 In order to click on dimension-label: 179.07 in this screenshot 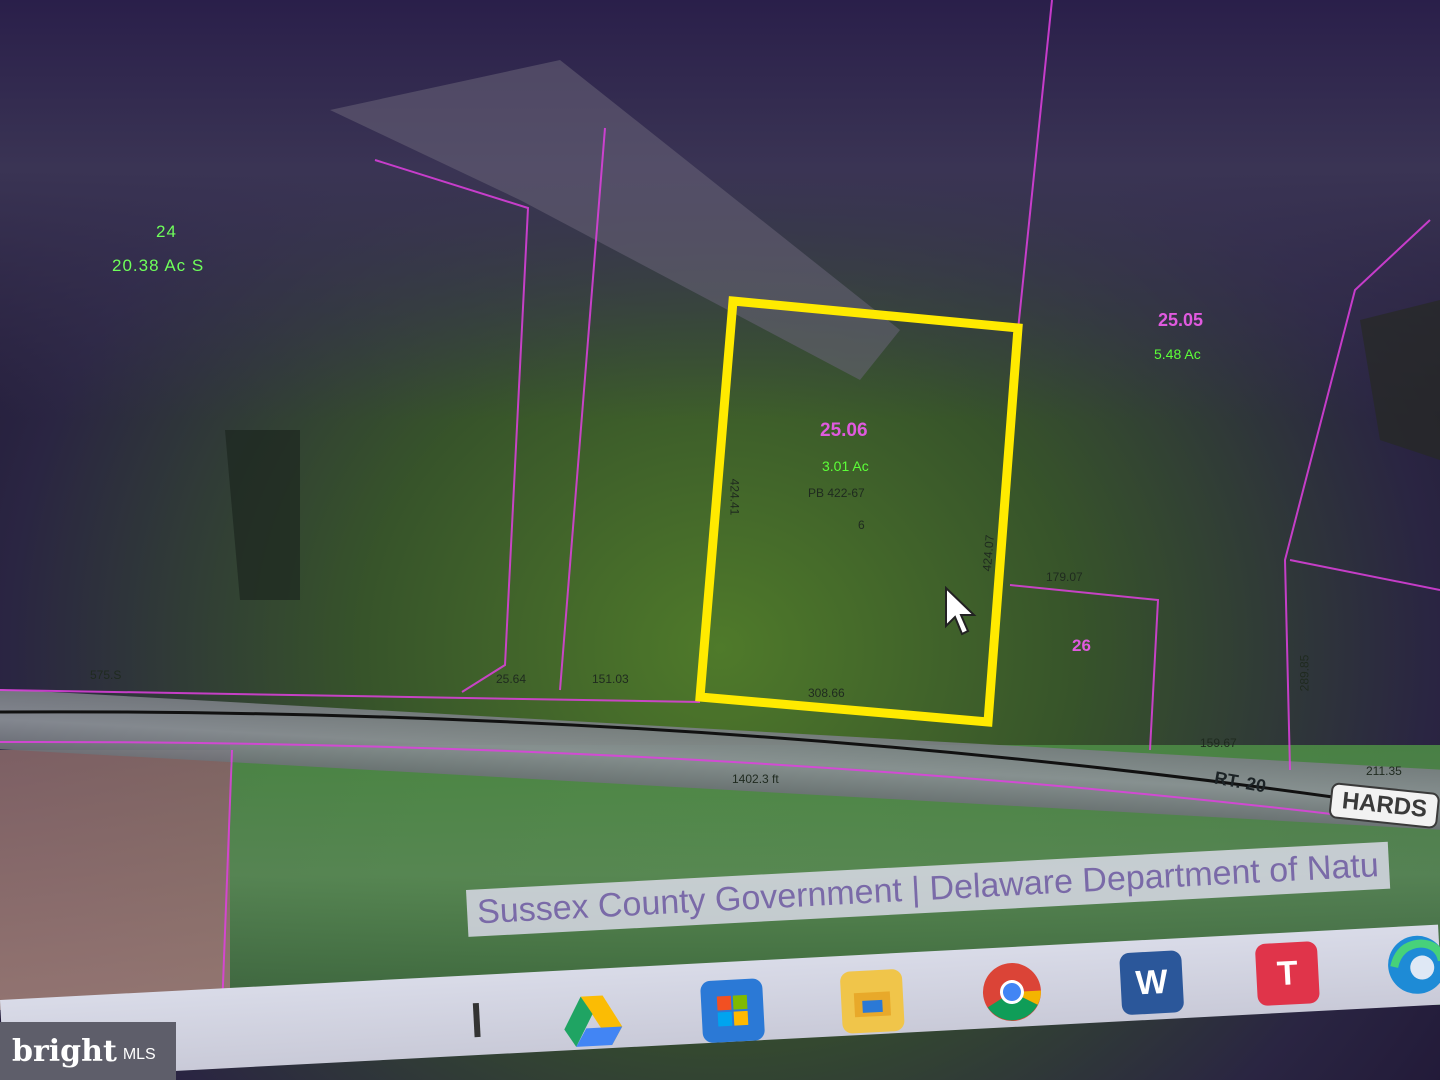, I will do `click(1064, 577)`.